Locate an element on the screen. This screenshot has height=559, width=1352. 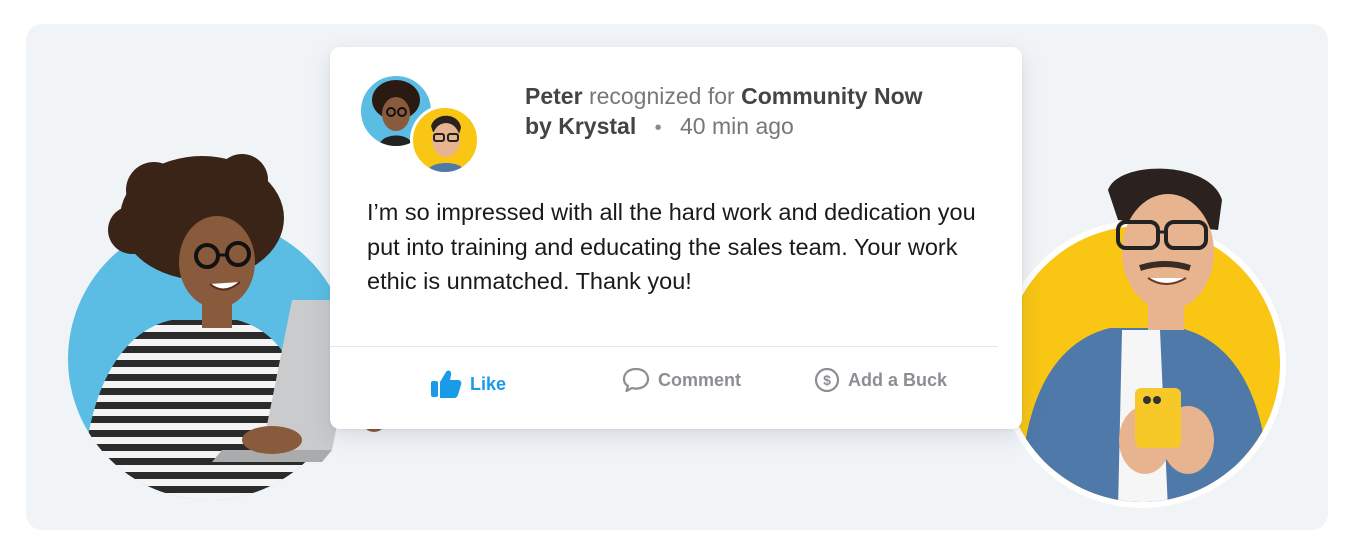
man-with-phone-illustration is located at coordinates (1145, 335).